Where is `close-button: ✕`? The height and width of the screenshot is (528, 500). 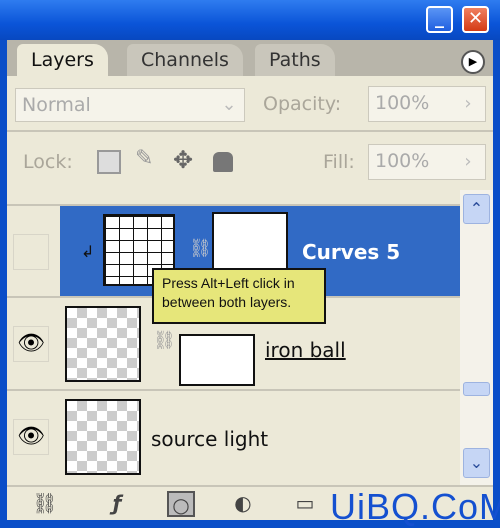 close-button: ✕ is located at coordinates (475, 19).